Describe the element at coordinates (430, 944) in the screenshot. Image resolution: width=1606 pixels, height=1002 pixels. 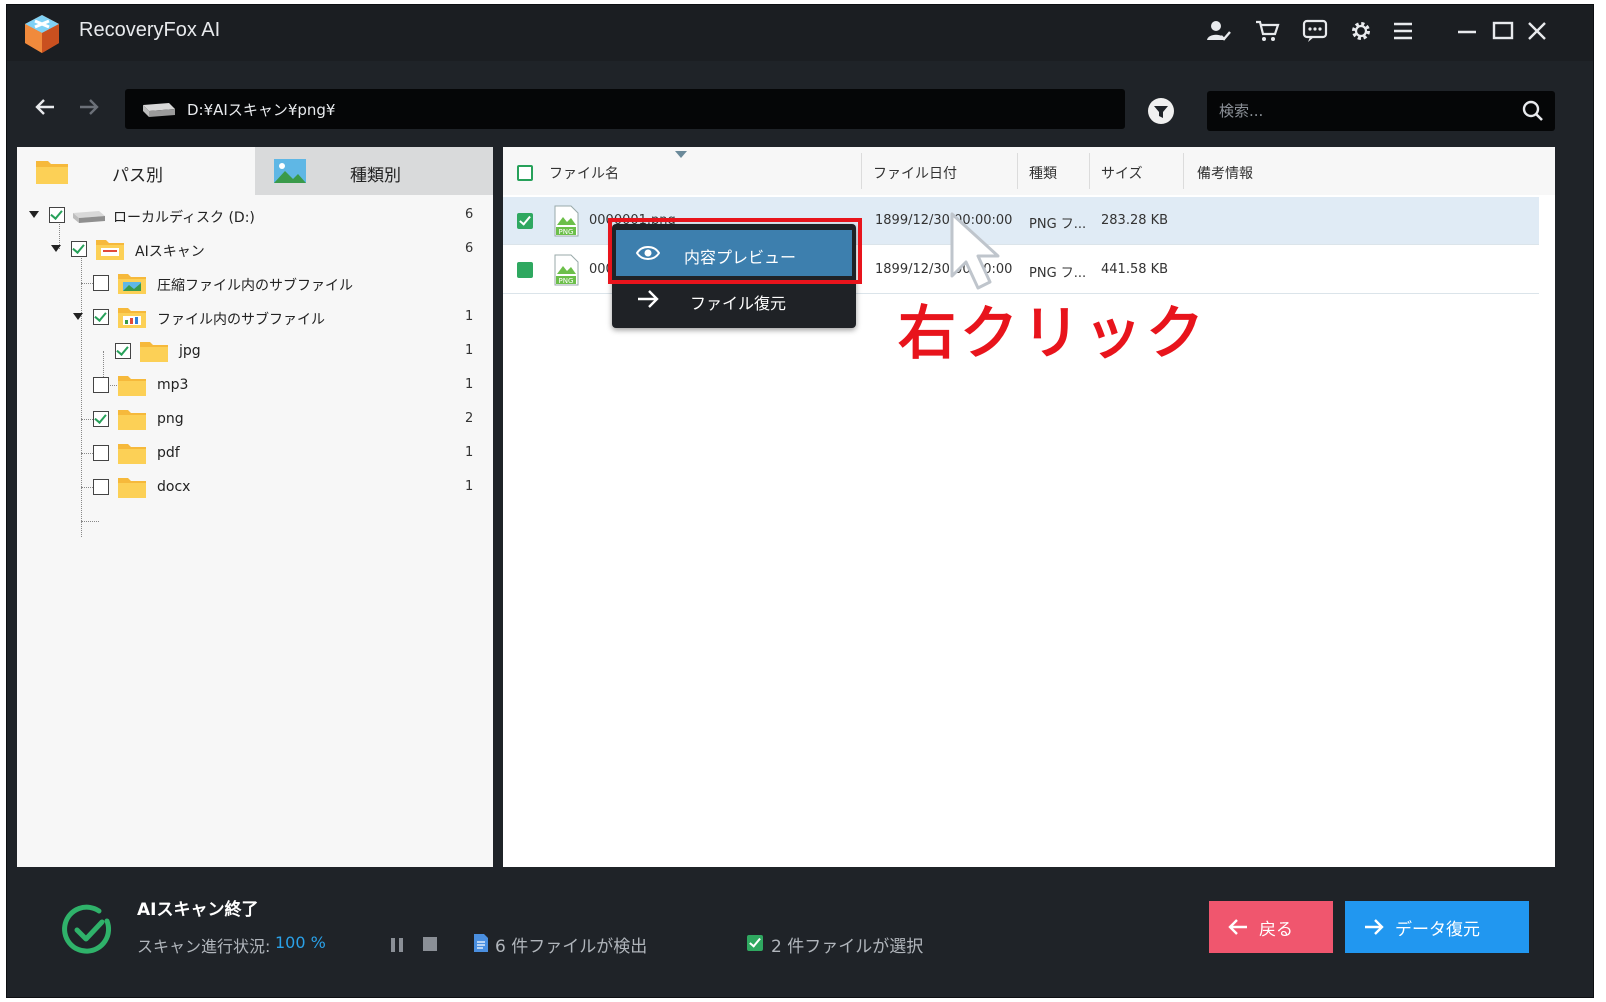
I see `stop-icon` at that location.